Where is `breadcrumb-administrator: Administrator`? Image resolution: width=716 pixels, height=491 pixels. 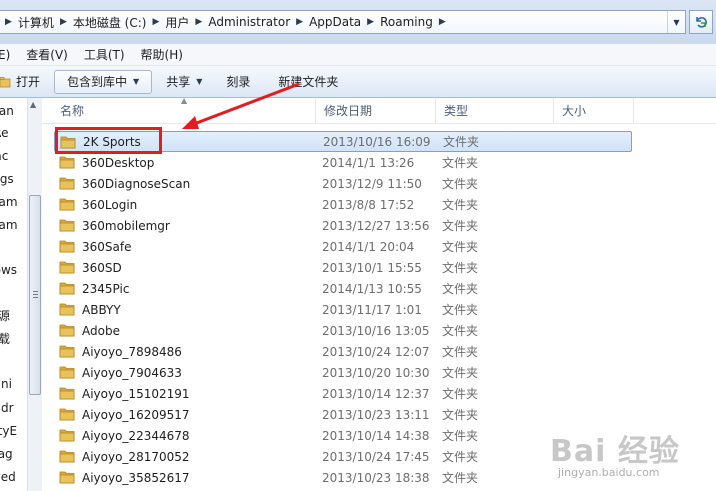
breadcrumb-administrator: Administrator is located at coordinates (249, 22).